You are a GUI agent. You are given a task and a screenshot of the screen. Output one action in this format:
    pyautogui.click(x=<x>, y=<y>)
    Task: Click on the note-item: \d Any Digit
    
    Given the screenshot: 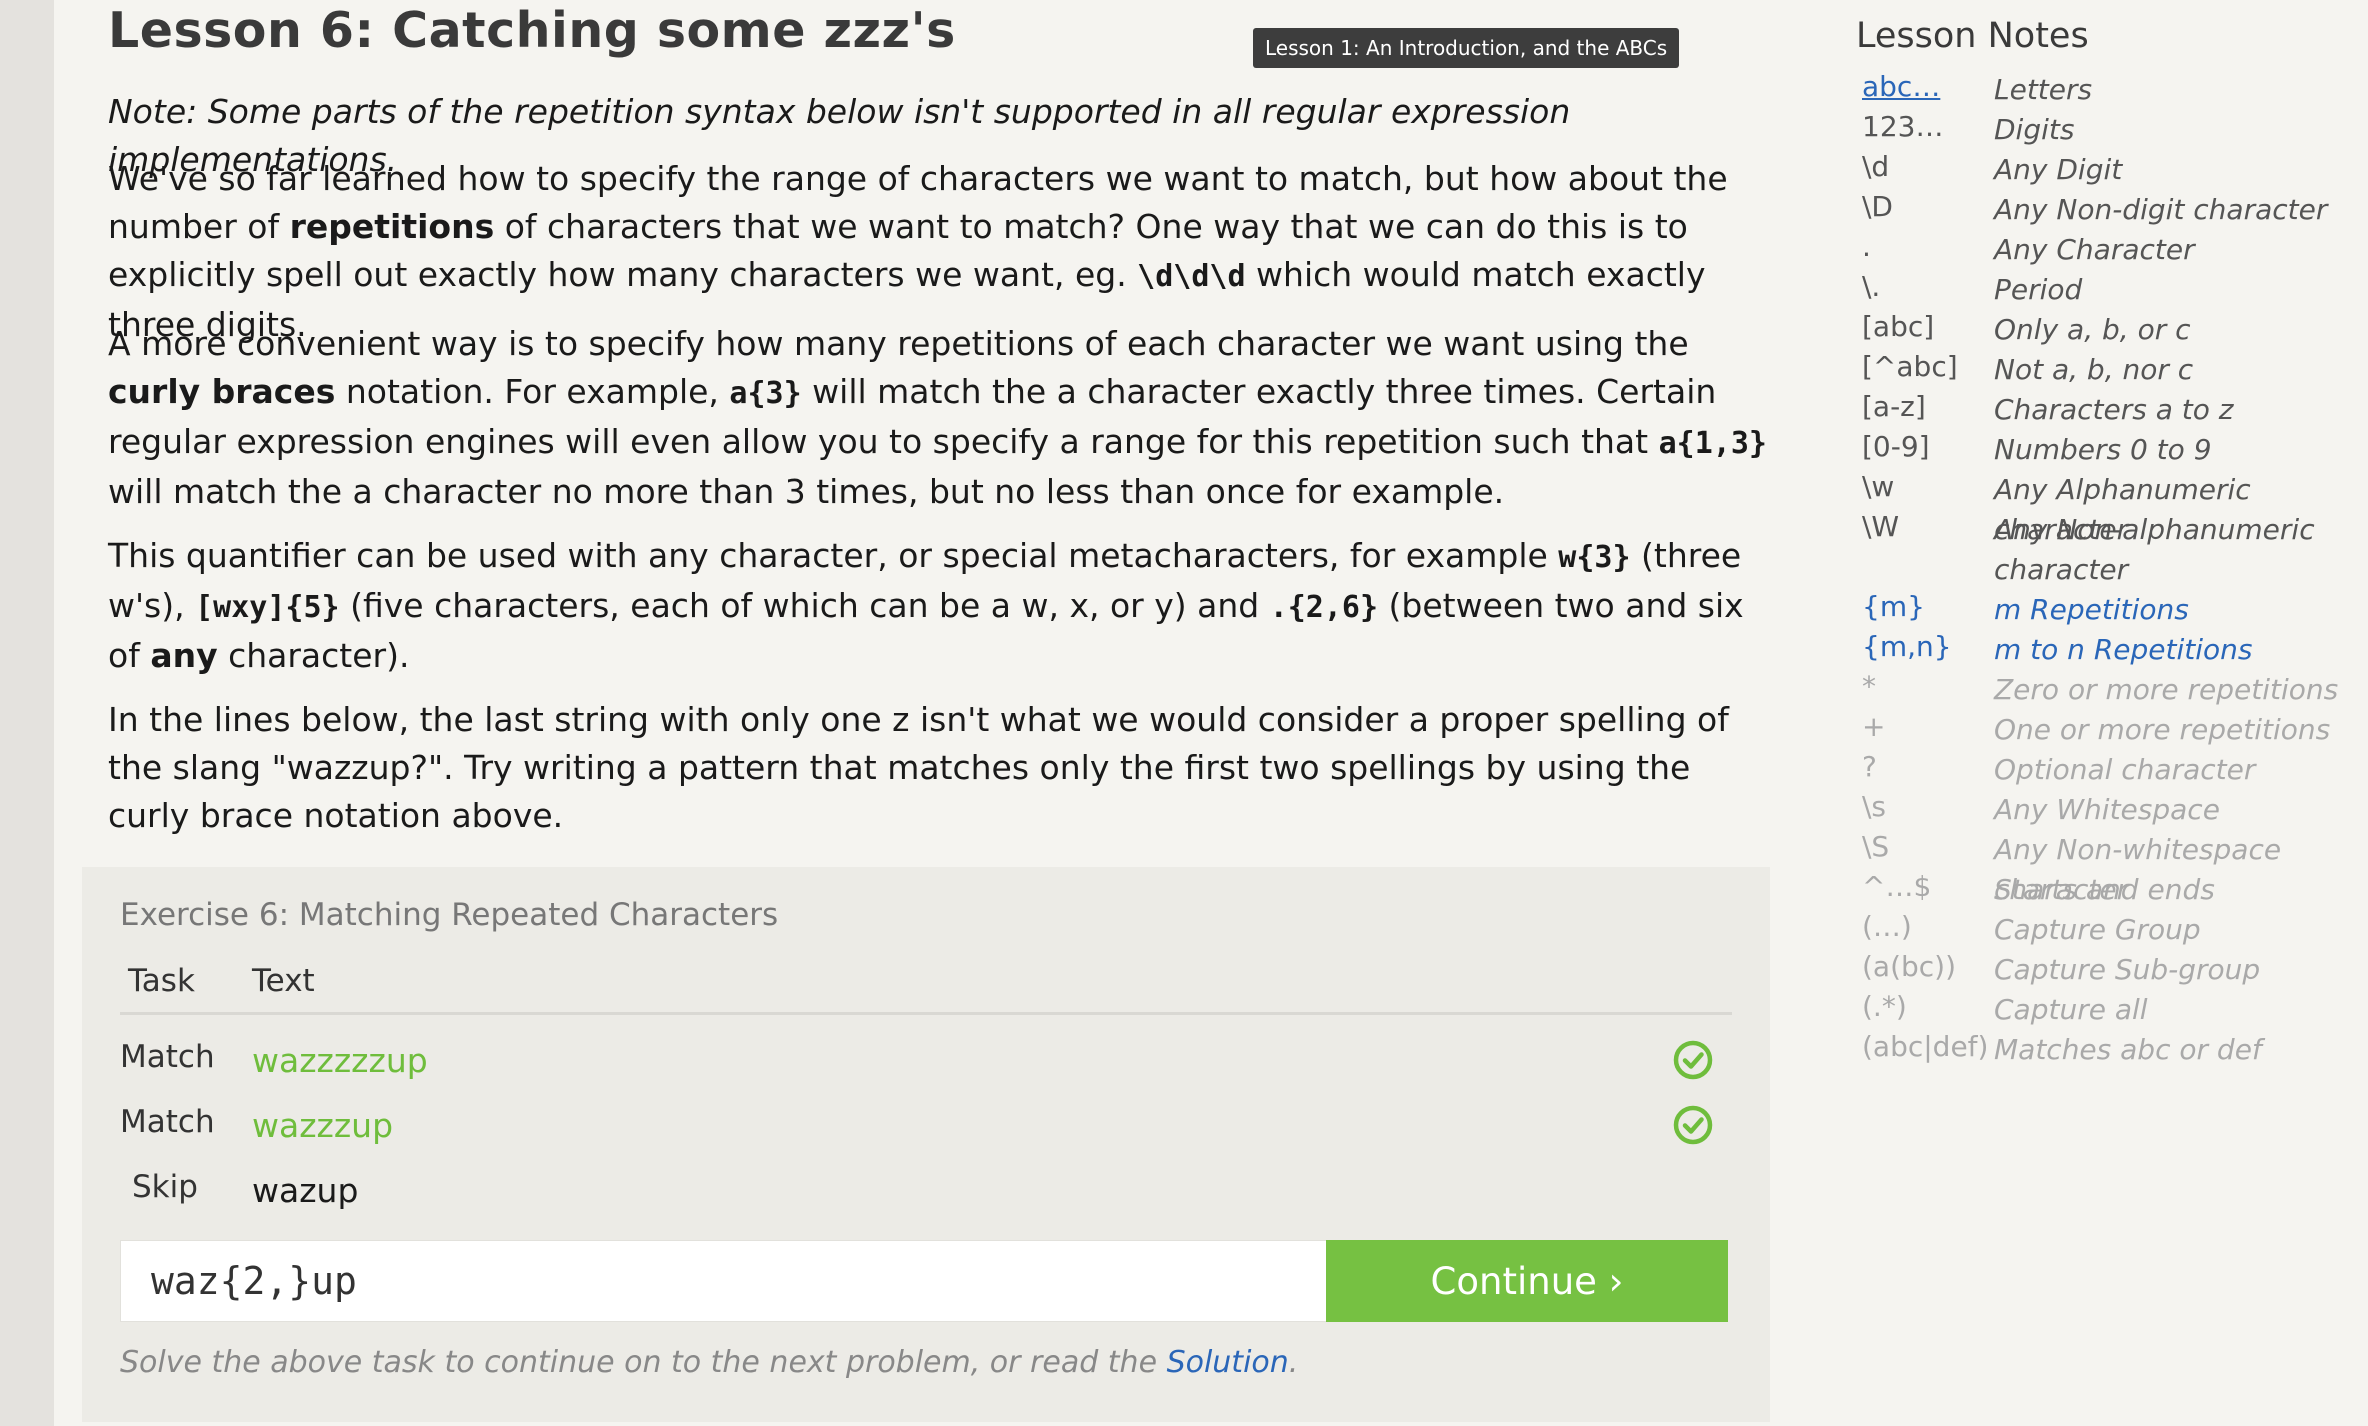 What is the action you would take?
    pyautogui.click(x=2112, y=170)
    